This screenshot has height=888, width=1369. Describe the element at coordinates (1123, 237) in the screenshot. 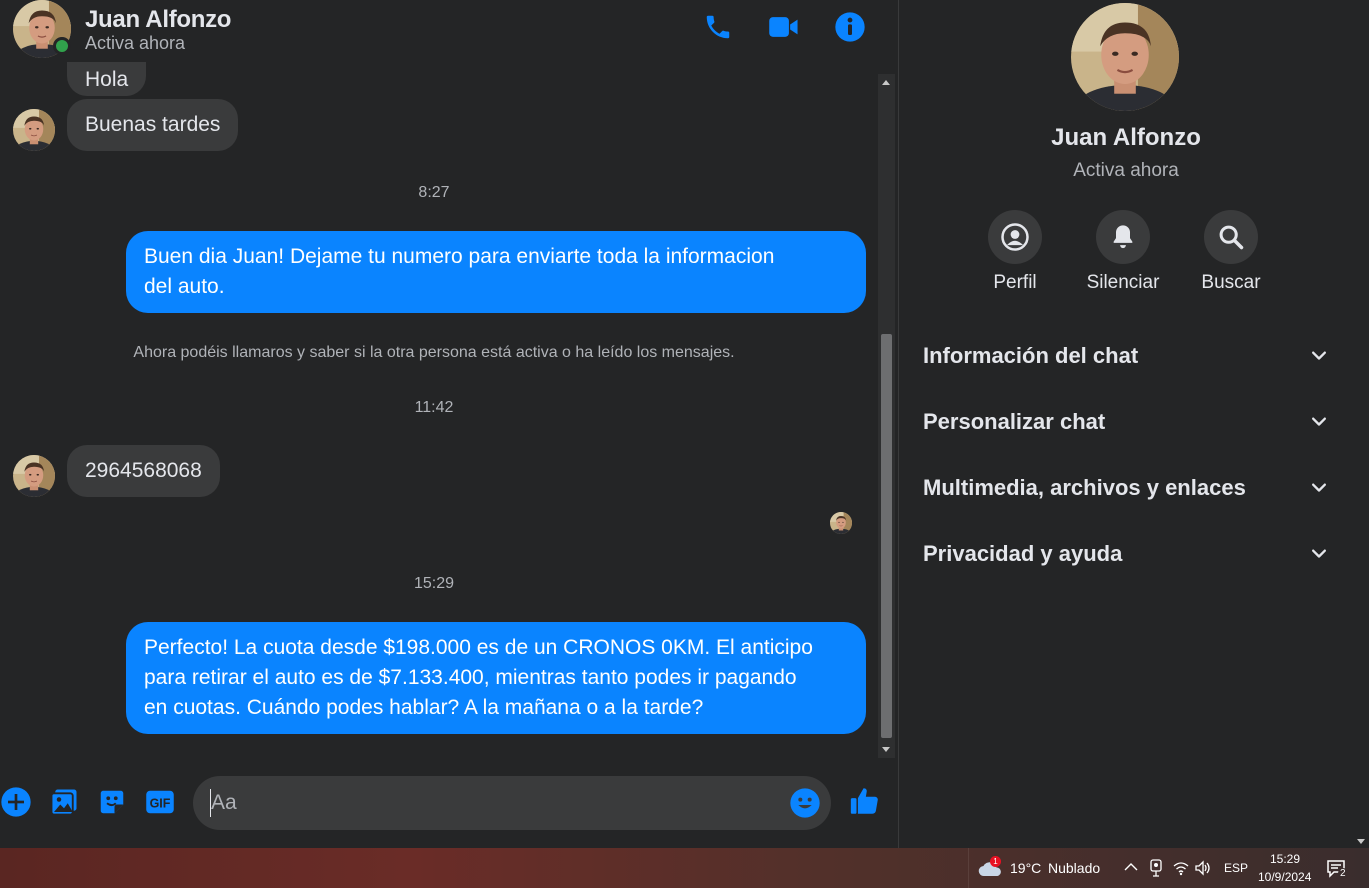

I see `bell-icon` at that location.